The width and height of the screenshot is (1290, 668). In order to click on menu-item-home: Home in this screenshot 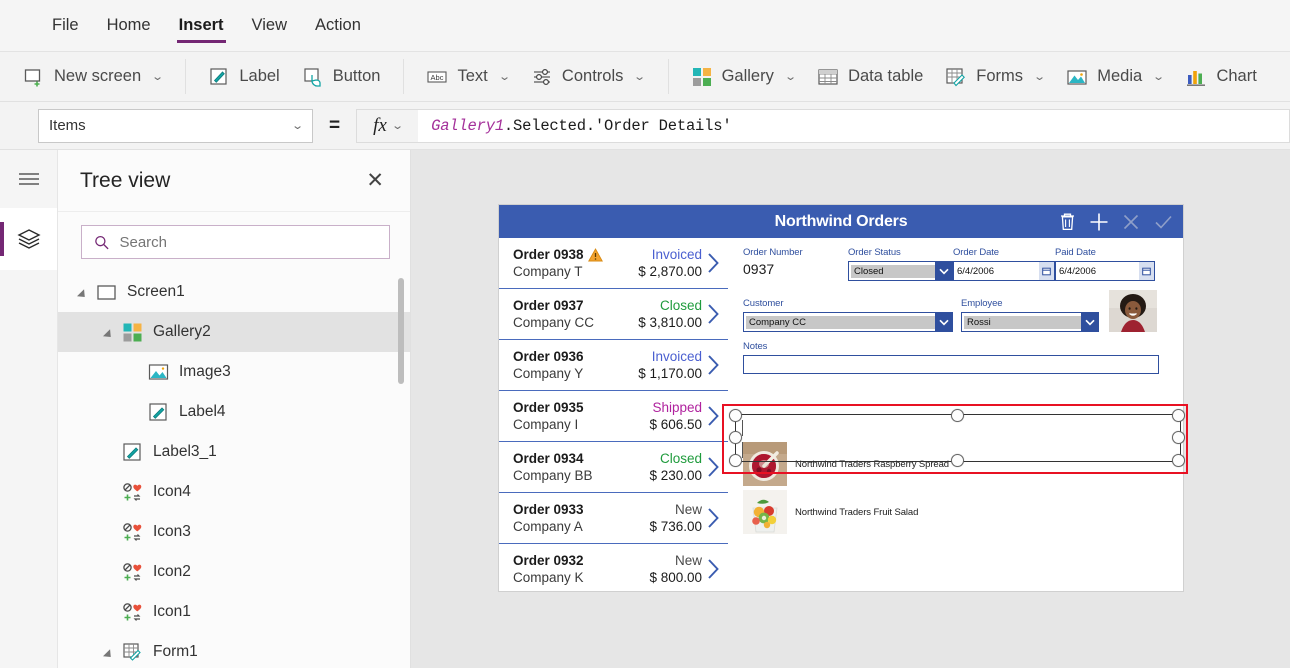, I will do `click(129, 25)`.